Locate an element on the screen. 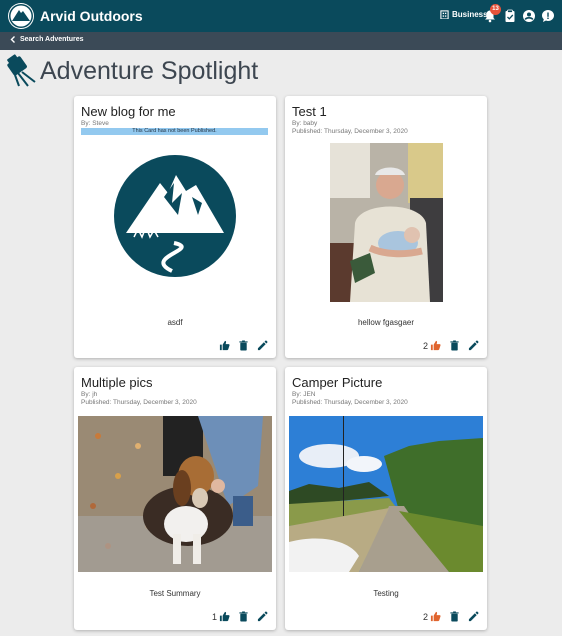 The height and width of the screenshot is (636, 562). like-control is located at coordinates (223, 345).